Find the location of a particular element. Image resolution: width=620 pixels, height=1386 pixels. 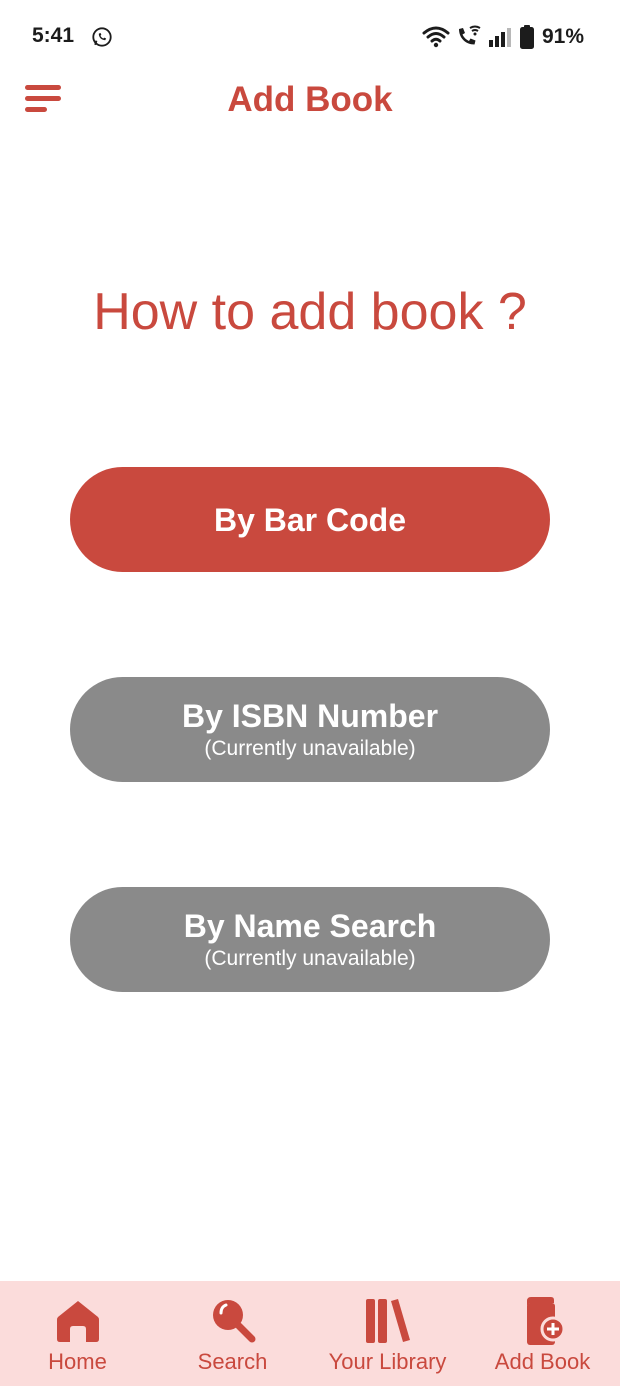

nav-item-add-book: Add Book is located at coordinates (542, 1333).